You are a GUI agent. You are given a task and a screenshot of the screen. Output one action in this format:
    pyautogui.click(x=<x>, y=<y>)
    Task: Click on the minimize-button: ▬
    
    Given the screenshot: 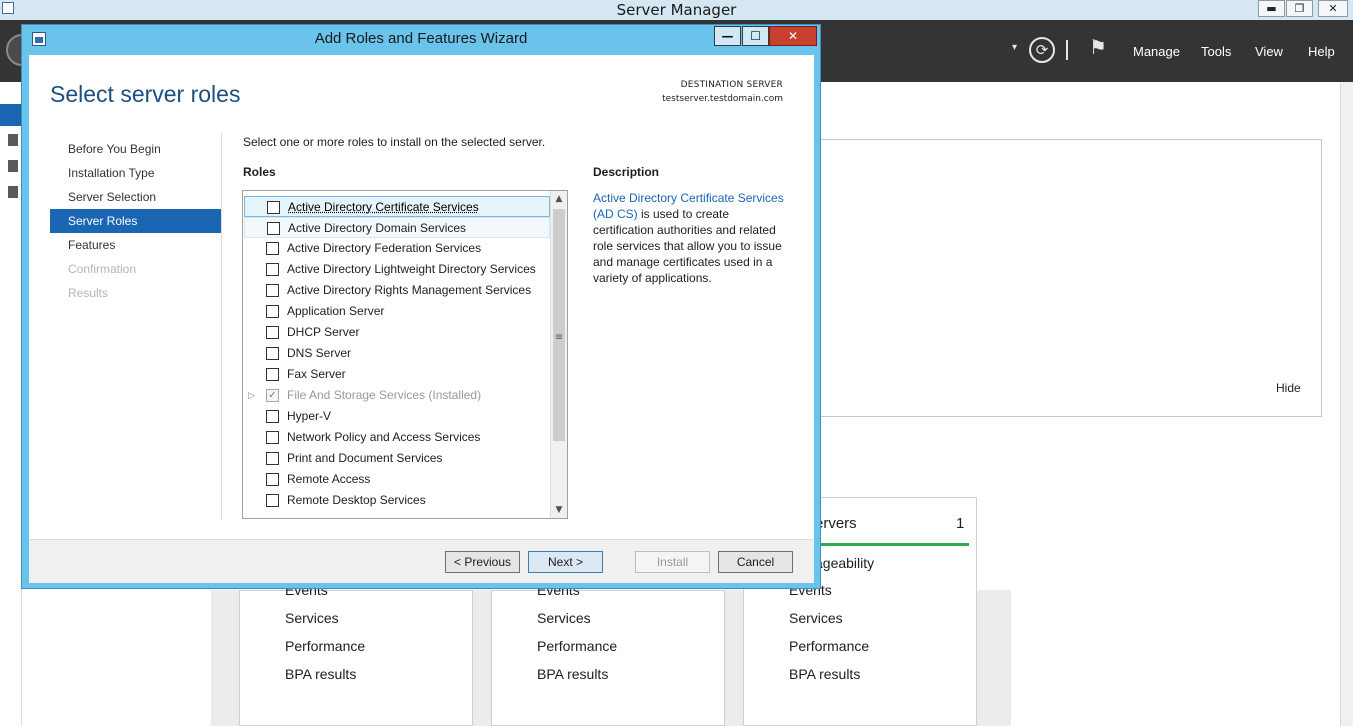 What is the action you would take?
    pyautogui.click(x=1271, y=8)
    